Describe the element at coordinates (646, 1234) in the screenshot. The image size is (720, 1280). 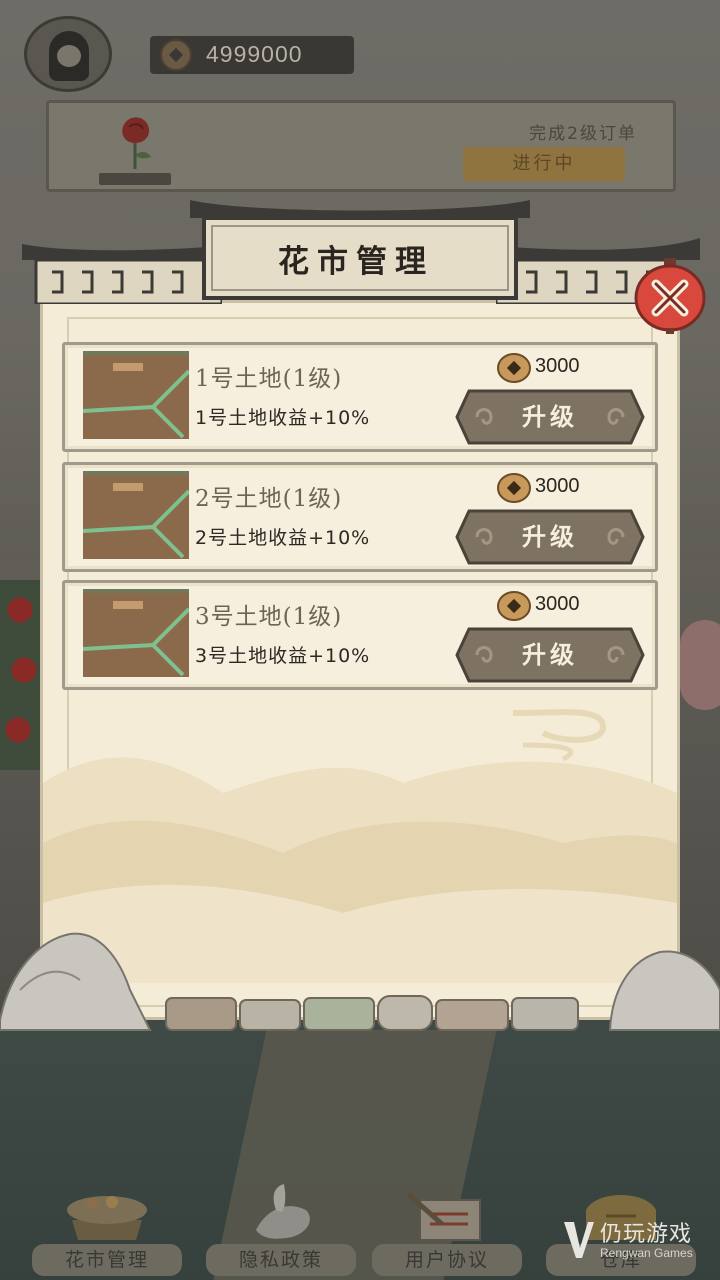
I see `watermark-text: 仍玩游戏` at that location.